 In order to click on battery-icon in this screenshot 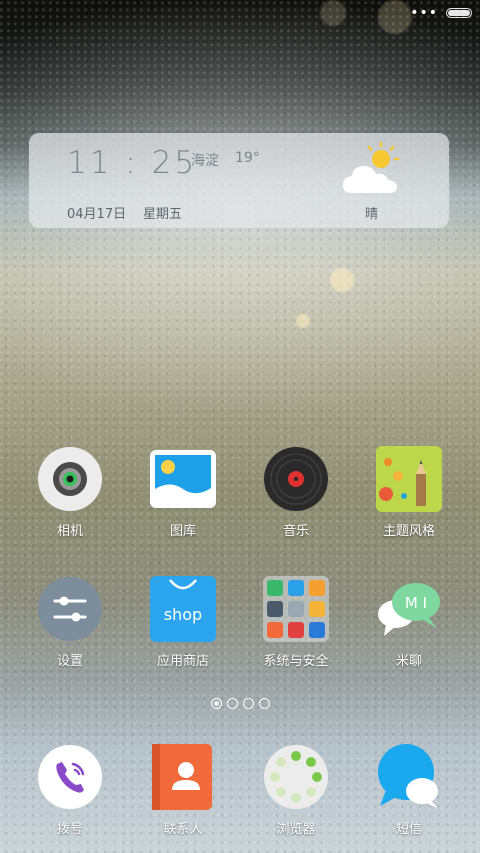, I will do `click(459, 13)`.